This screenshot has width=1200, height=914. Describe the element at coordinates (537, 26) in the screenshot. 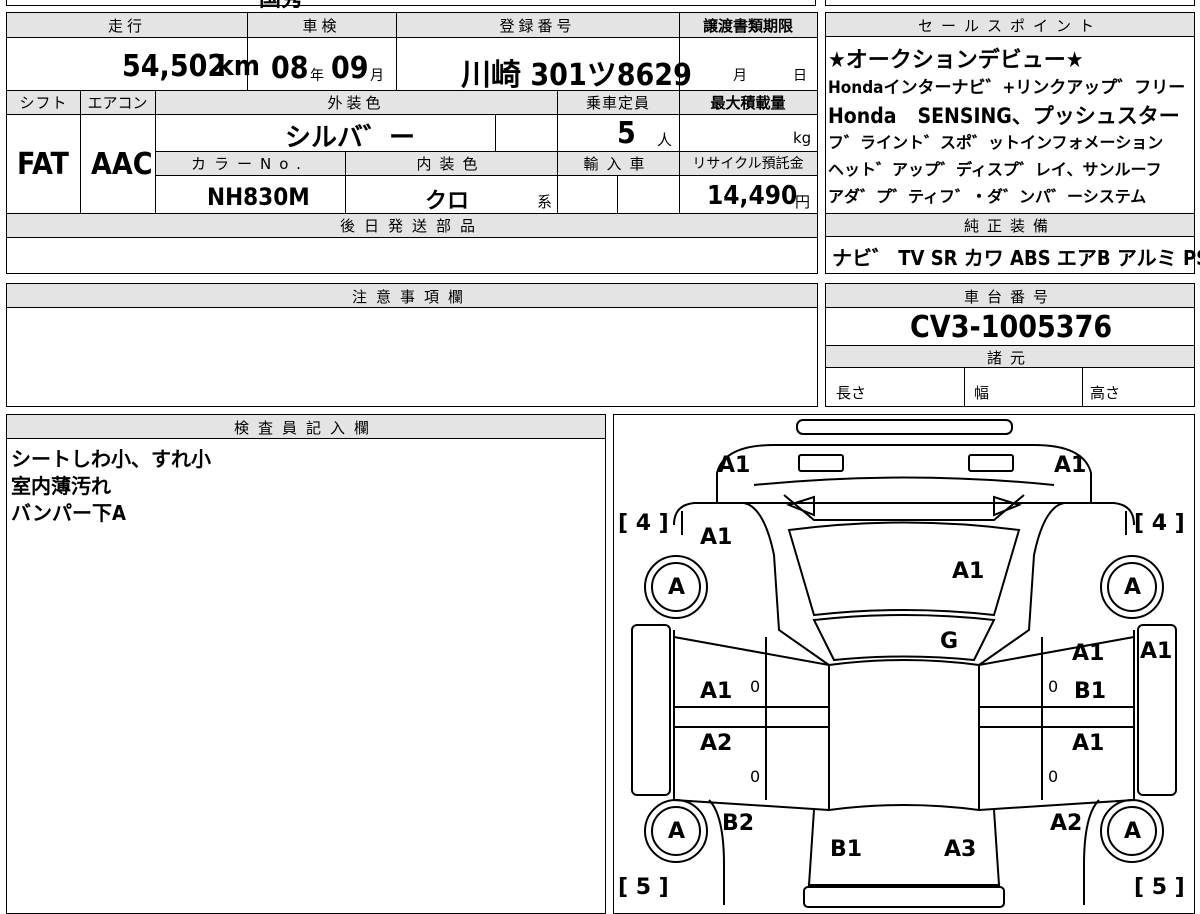

I see `registration-header: 登録番号` at that location.